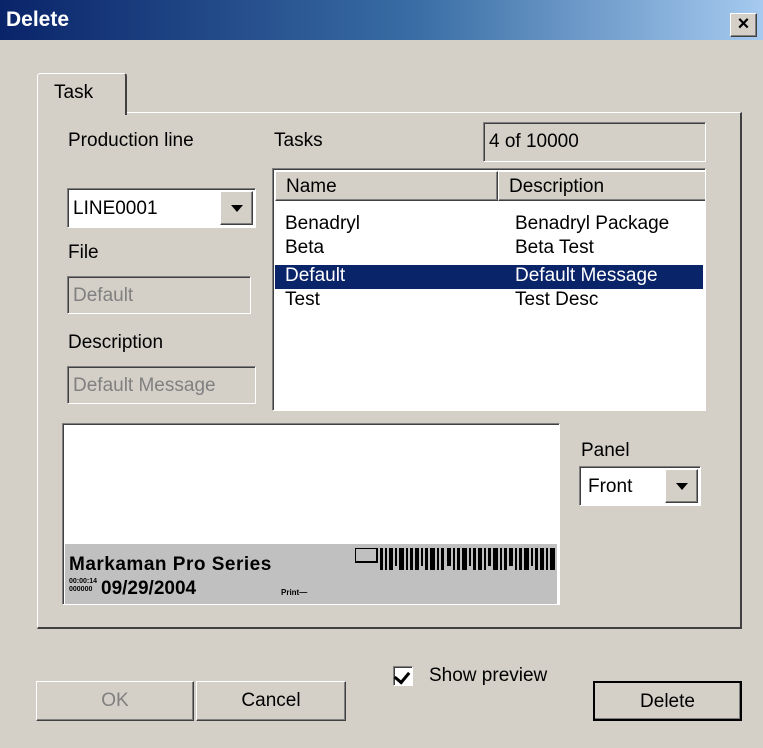 Image resolution: width=763 pixels, height=748 pixels. What do you see at coordinates (386, 186) in the screenshot?
I see `column-header-name: Name` at bounding box center [386, 186].